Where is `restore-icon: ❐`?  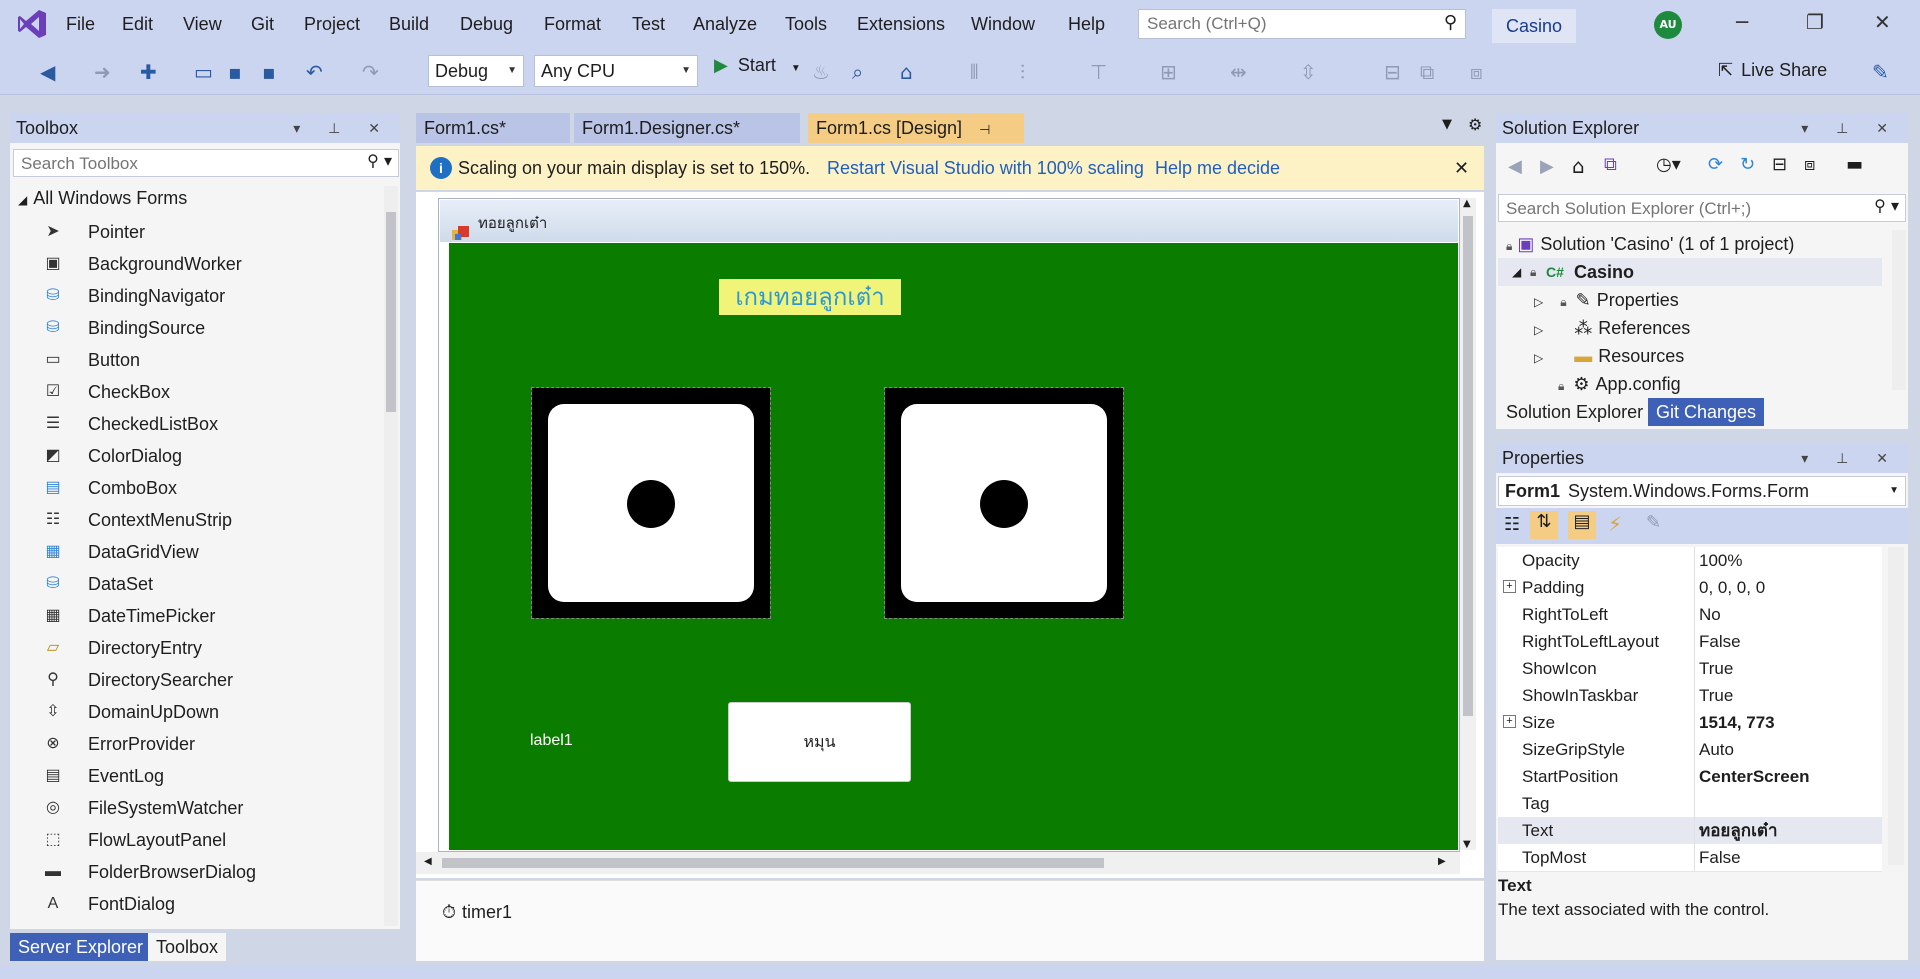 restore-icon: ❐ is located at coordinates (1815, 22).